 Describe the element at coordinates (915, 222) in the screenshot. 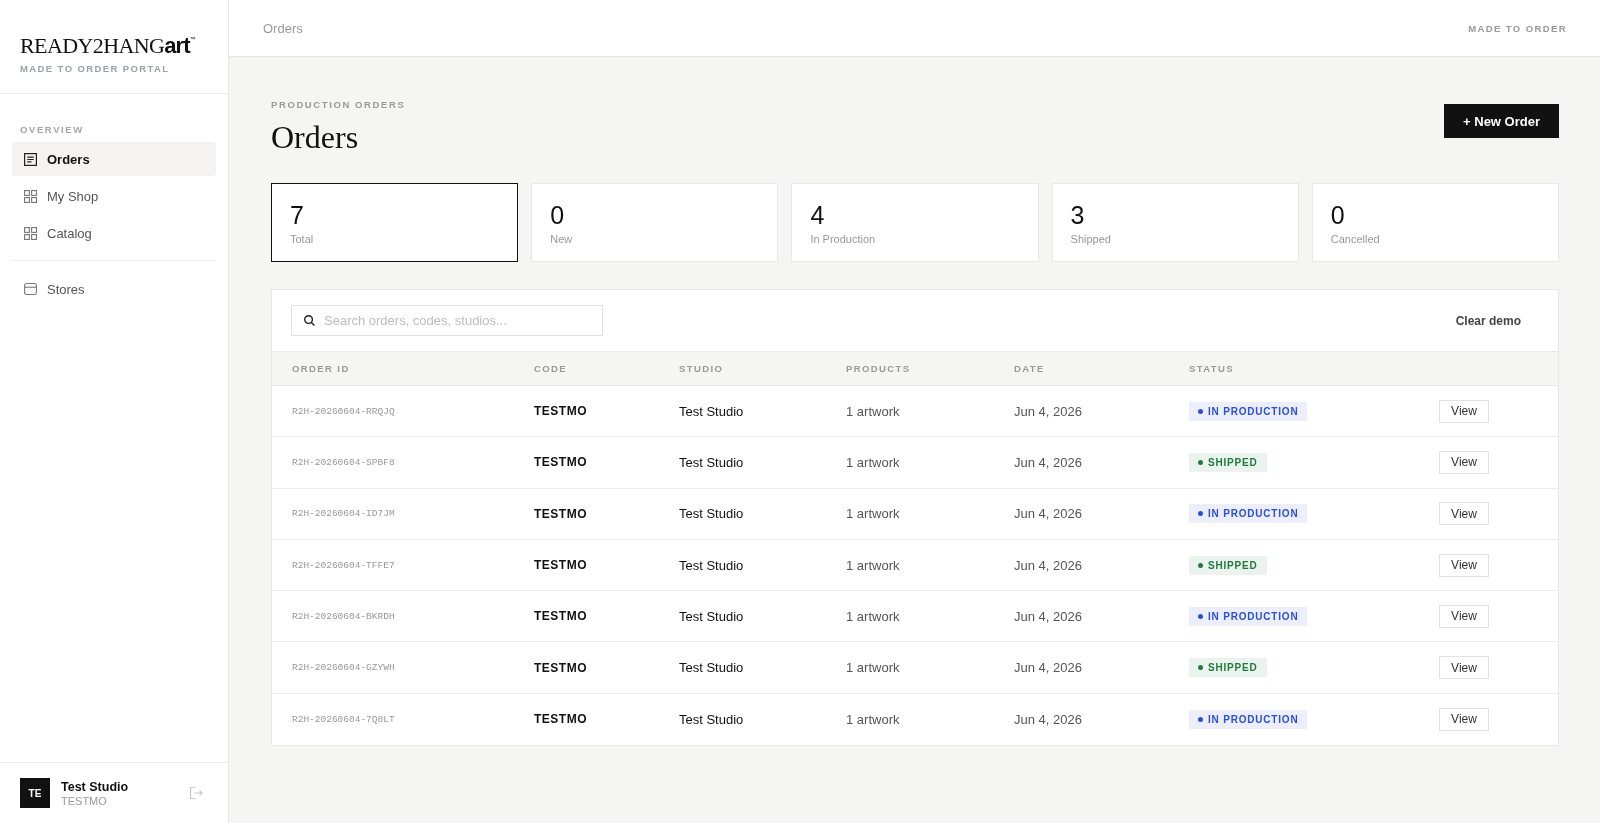

I see `stat-card: 4 In Production` at that location.